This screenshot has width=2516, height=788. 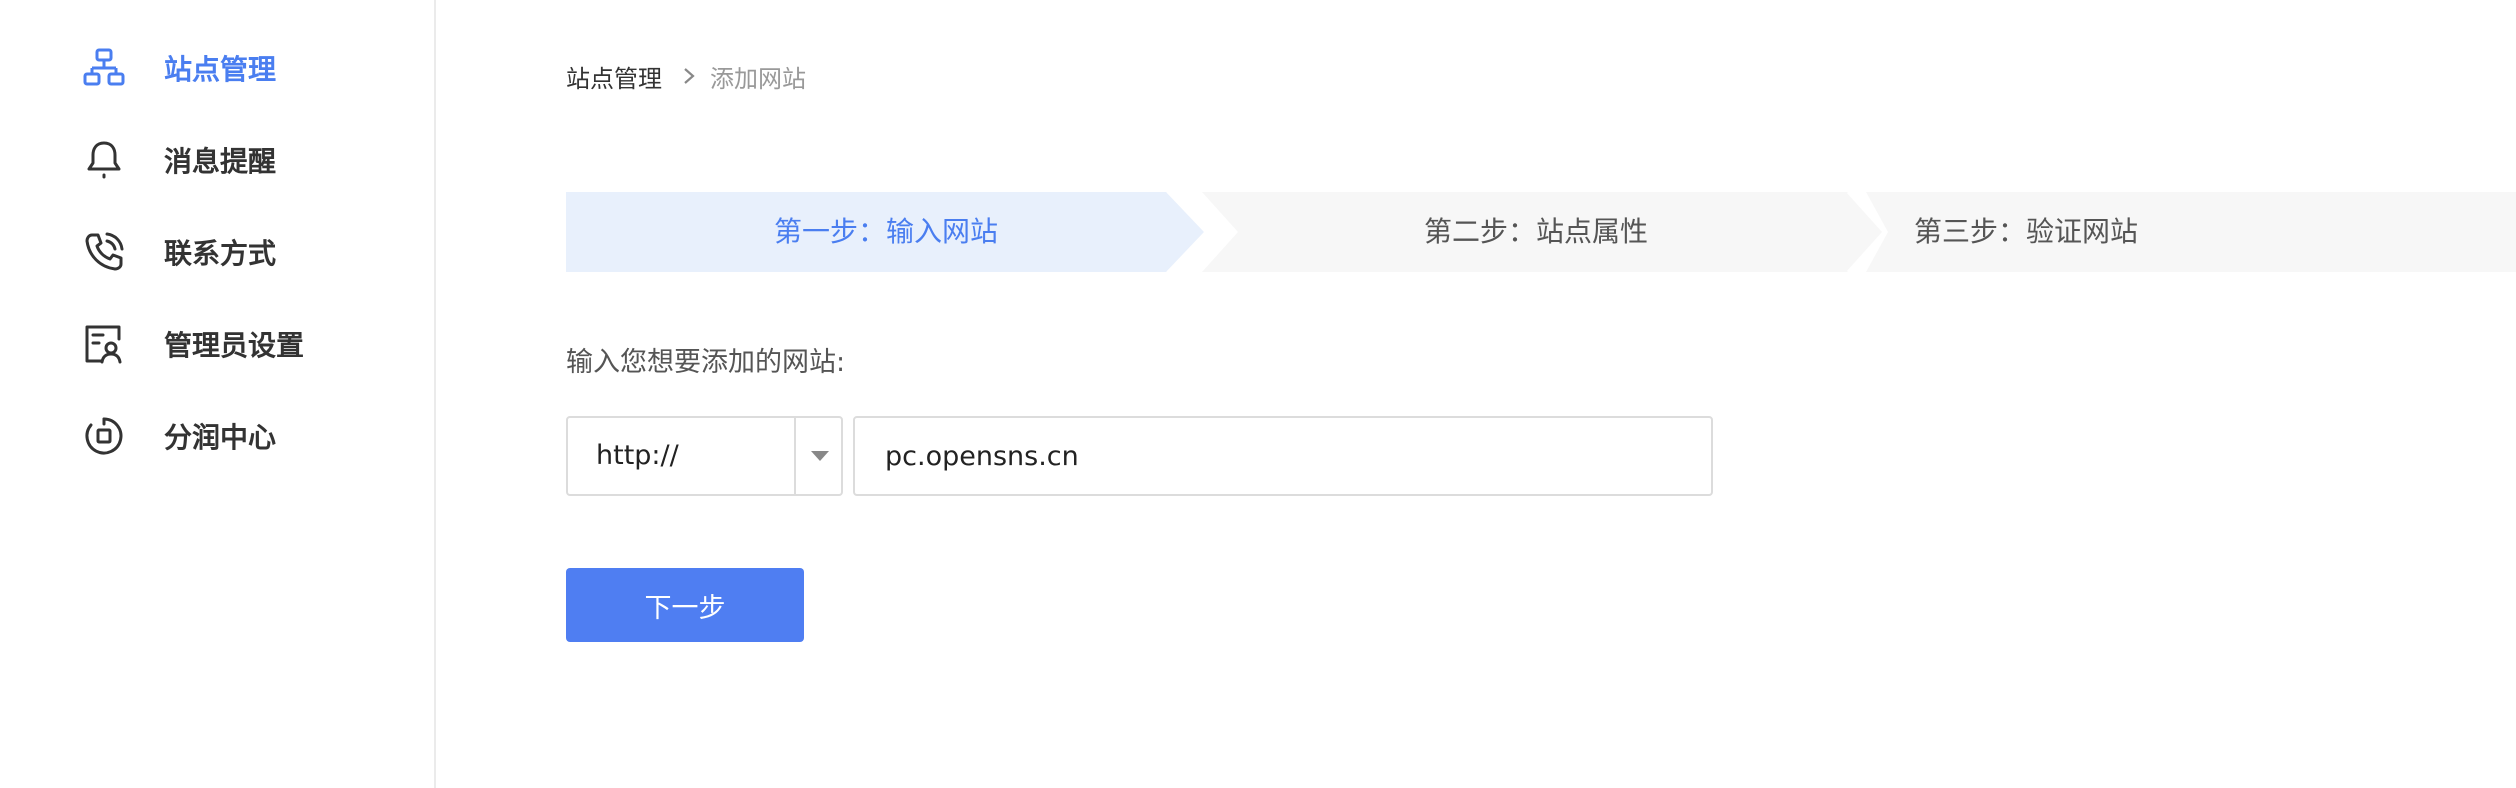 I want to click on step-1-label: 第一步：输入网站, so click(x=885, y=231).